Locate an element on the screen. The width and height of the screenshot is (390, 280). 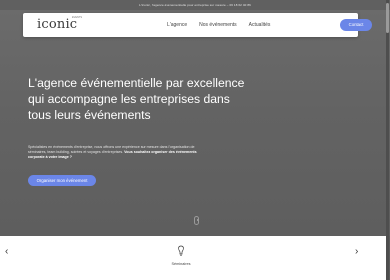
logo-tagline: EVENTS is located at coordinates (77, 17).